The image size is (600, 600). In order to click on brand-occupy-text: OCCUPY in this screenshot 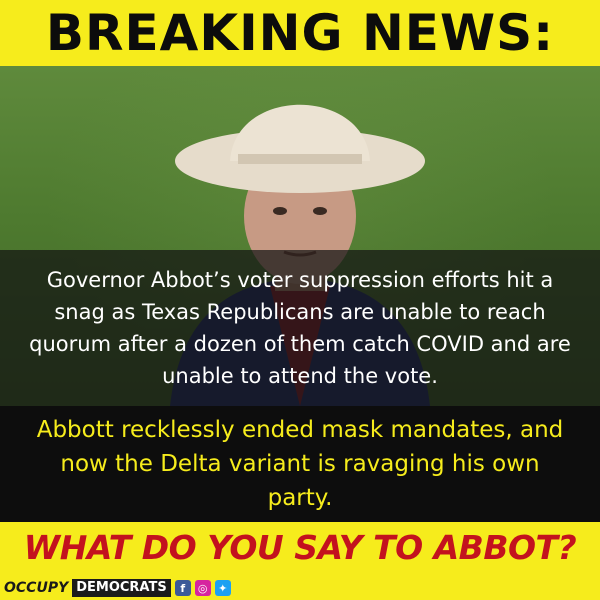, I will do `click(36, 588)`.